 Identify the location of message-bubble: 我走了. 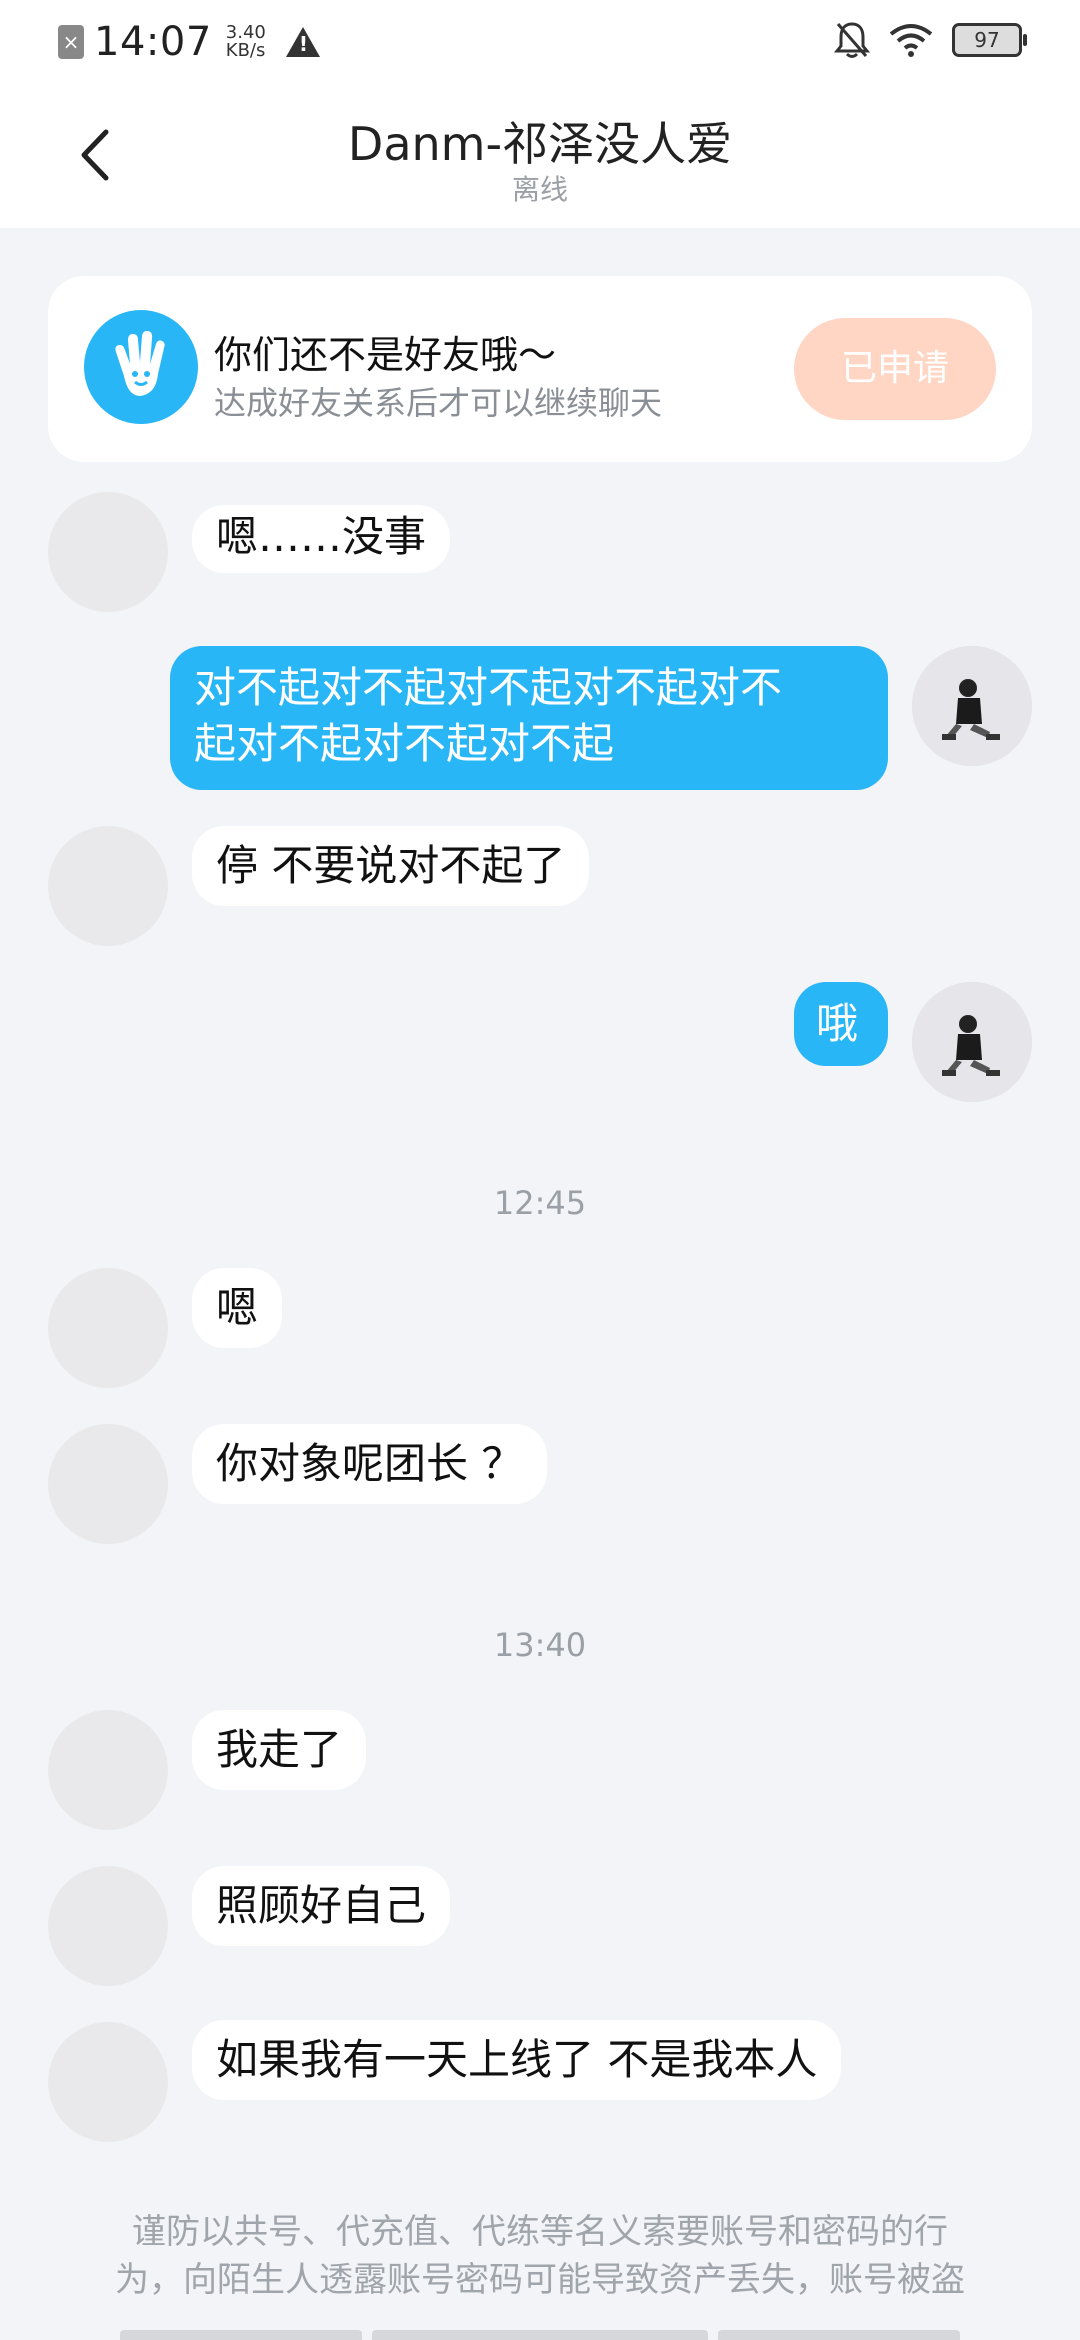
(279, 1750).